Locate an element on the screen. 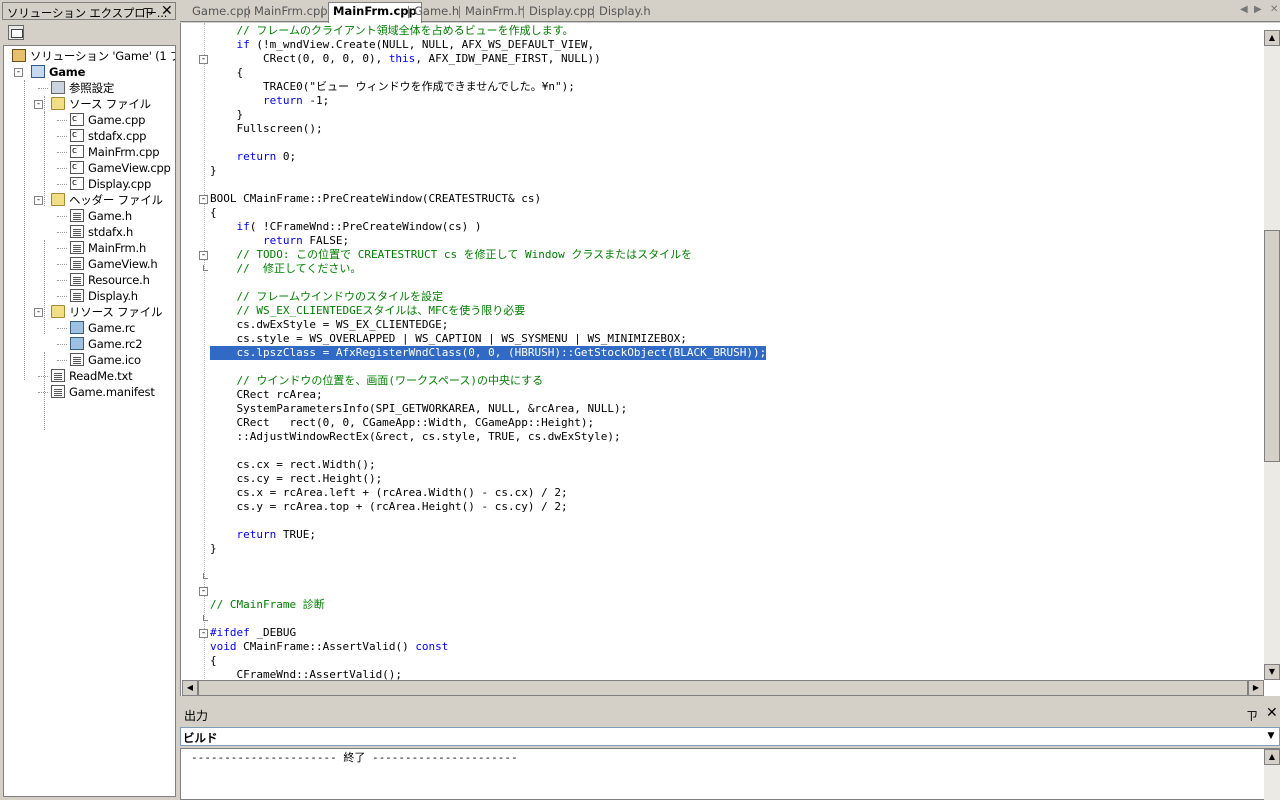 This screenshot has height=800, width=1280. code-line: void CMainFrame::AssertValid() const is located at coordinates (329, 647).